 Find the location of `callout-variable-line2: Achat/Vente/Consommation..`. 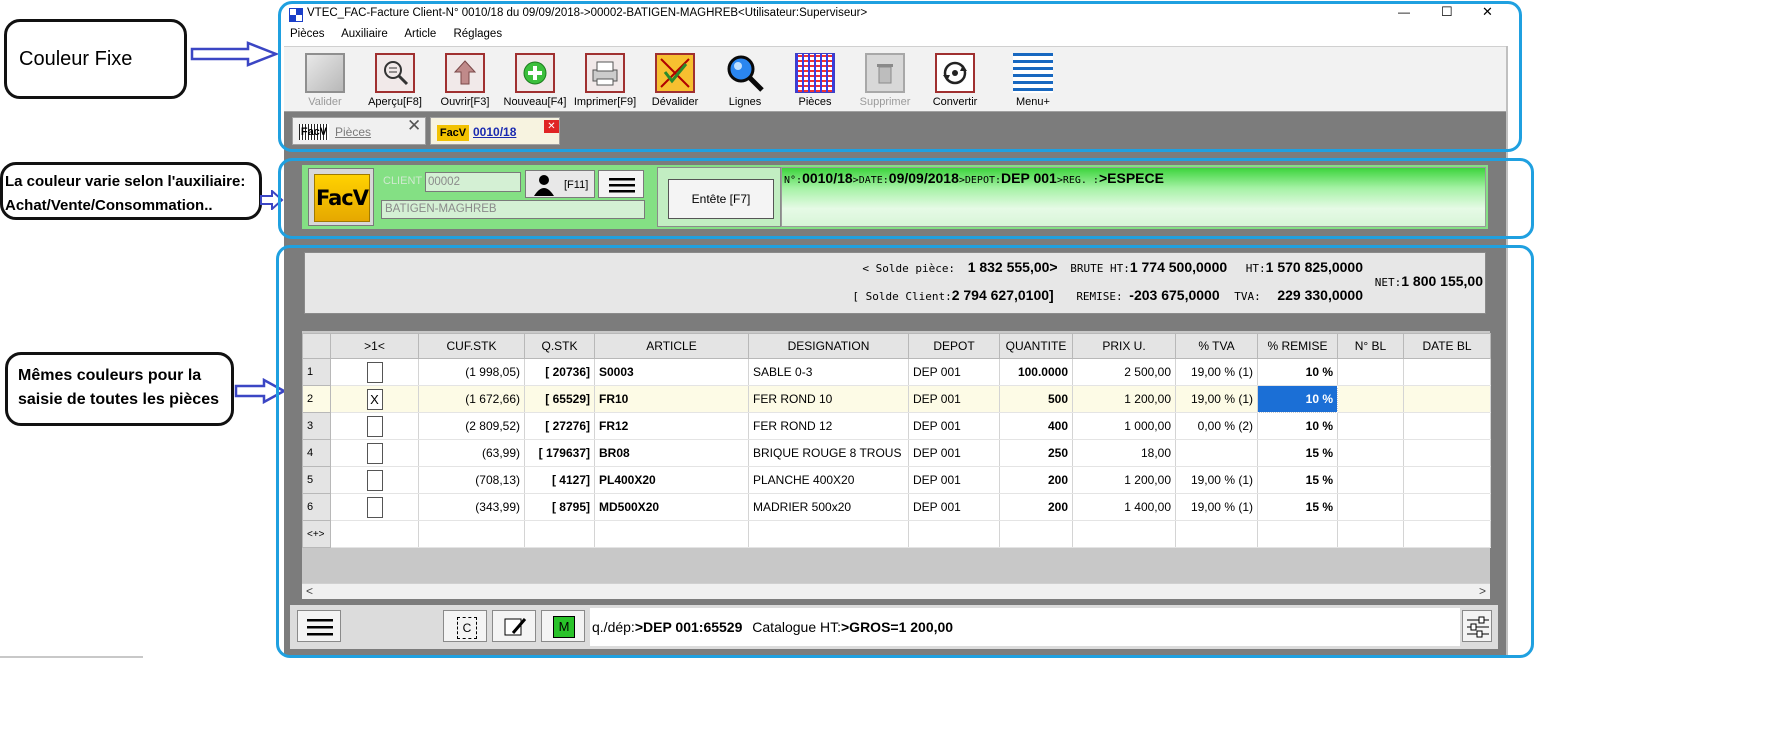

callout-variable-line2: Achat/Vente/Consommation.. is located at coordinates (109, 205).